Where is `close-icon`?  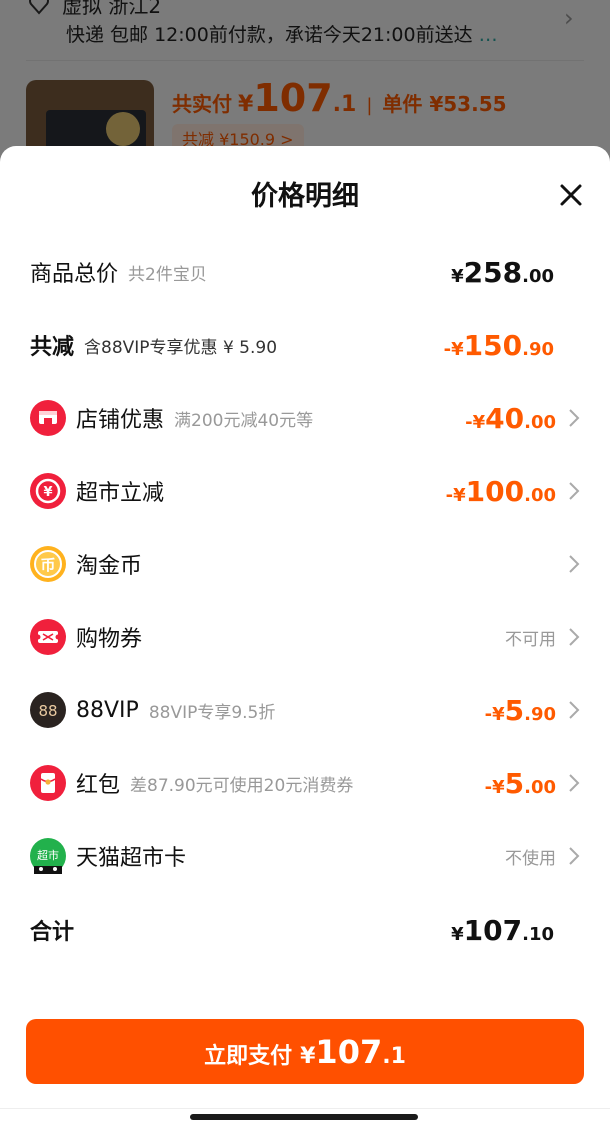
close-icon is located at coordinates (571, 195).